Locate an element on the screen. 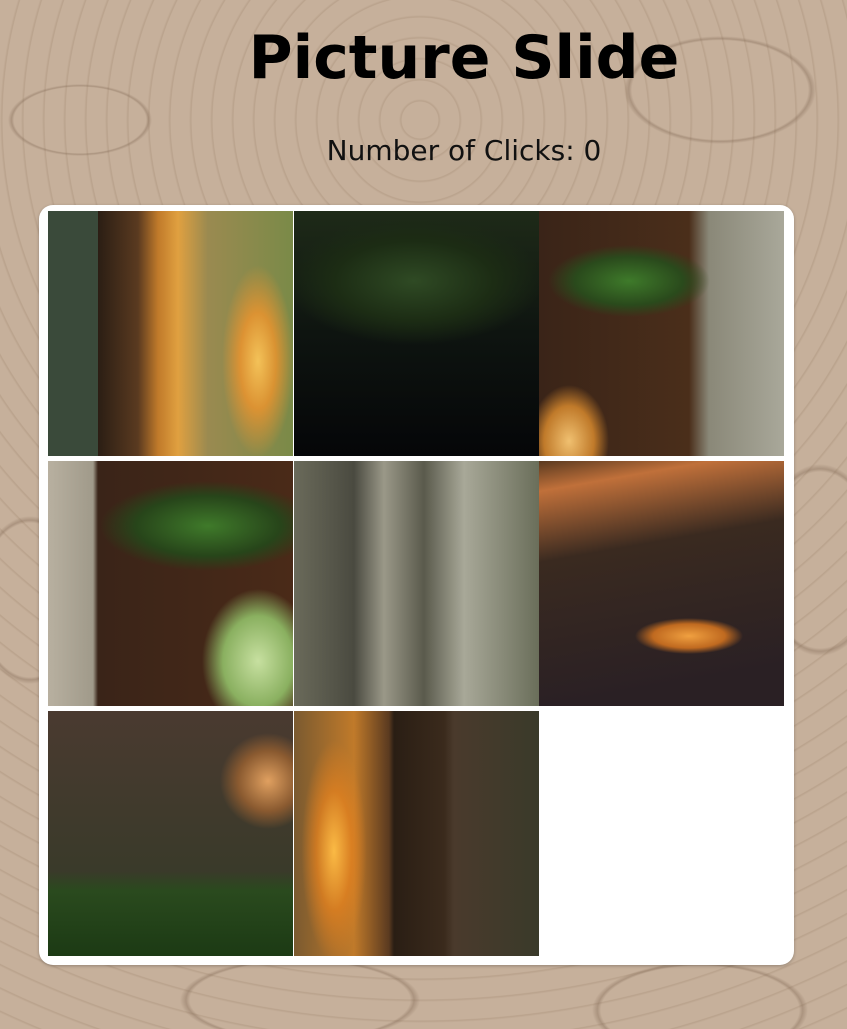 This screenshot has width=847, height=1029. puzzle-tile-forest-path is located at coordinates (661, 583).